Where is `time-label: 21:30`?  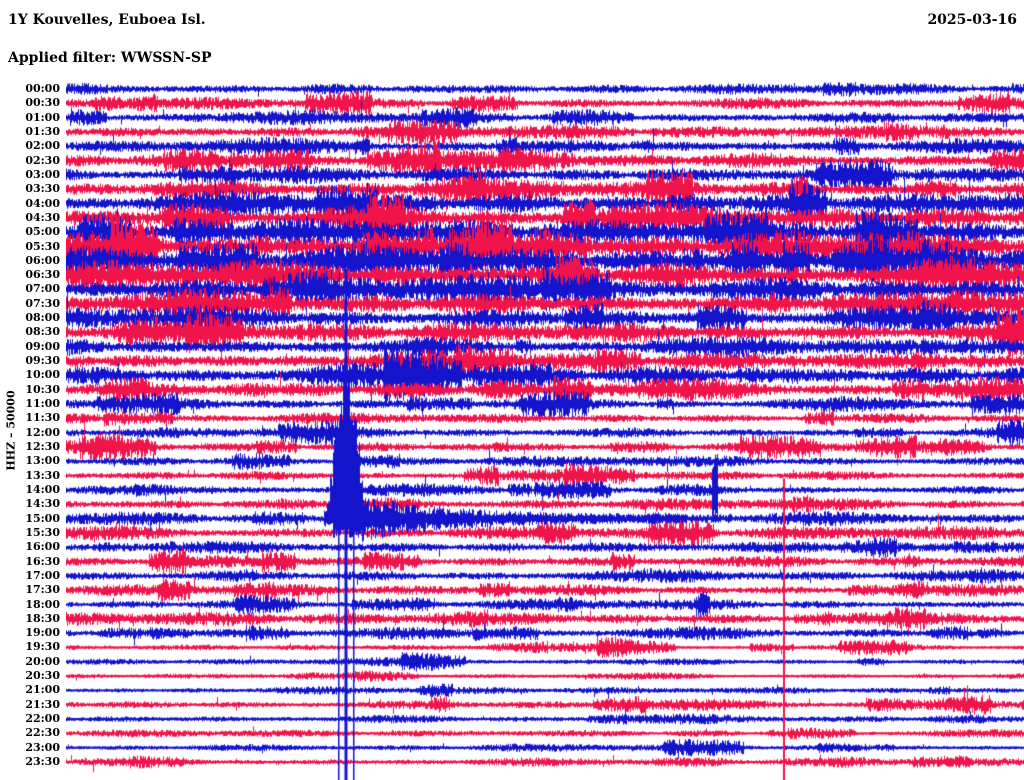 time-label: 21:30 is located at coordinates (42, 704).